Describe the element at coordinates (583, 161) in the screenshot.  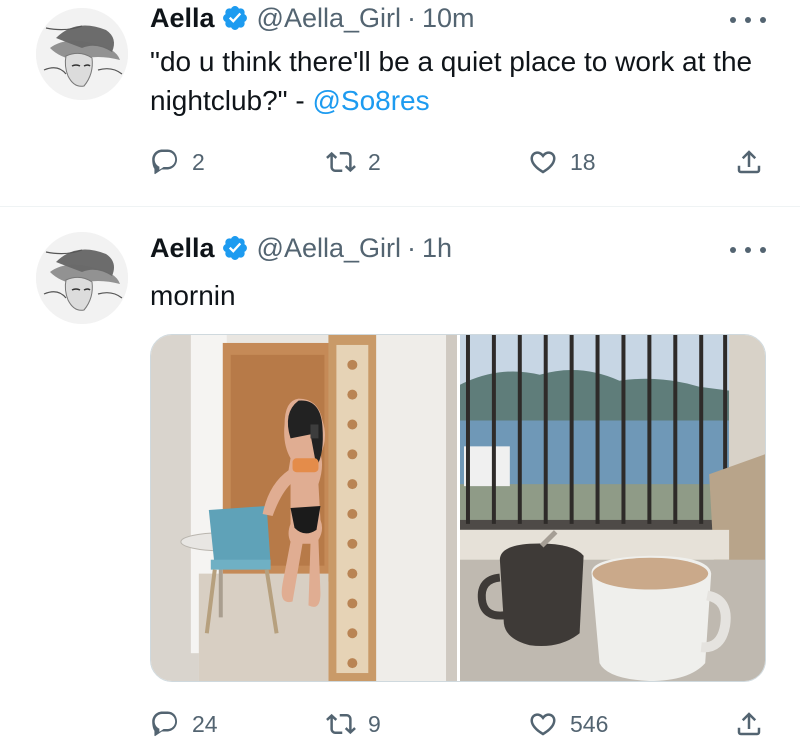
I see `like-count: 18` at that location.